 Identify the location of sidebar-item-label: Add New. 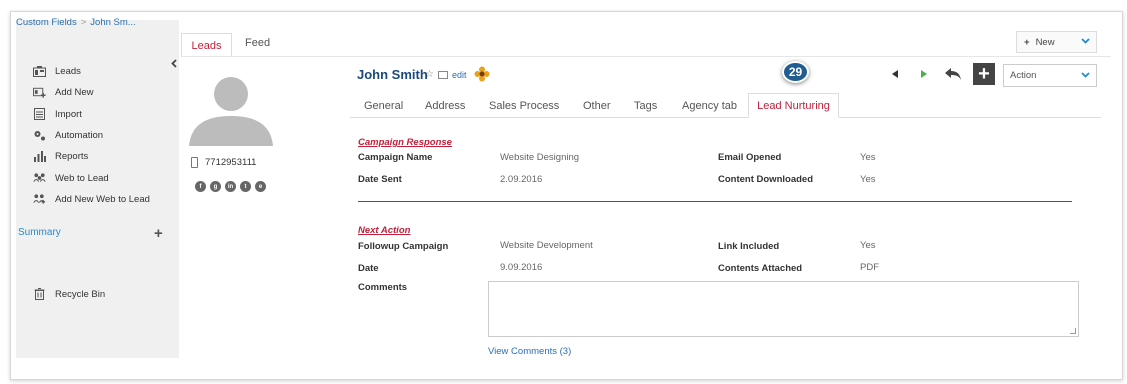
(74, 92).